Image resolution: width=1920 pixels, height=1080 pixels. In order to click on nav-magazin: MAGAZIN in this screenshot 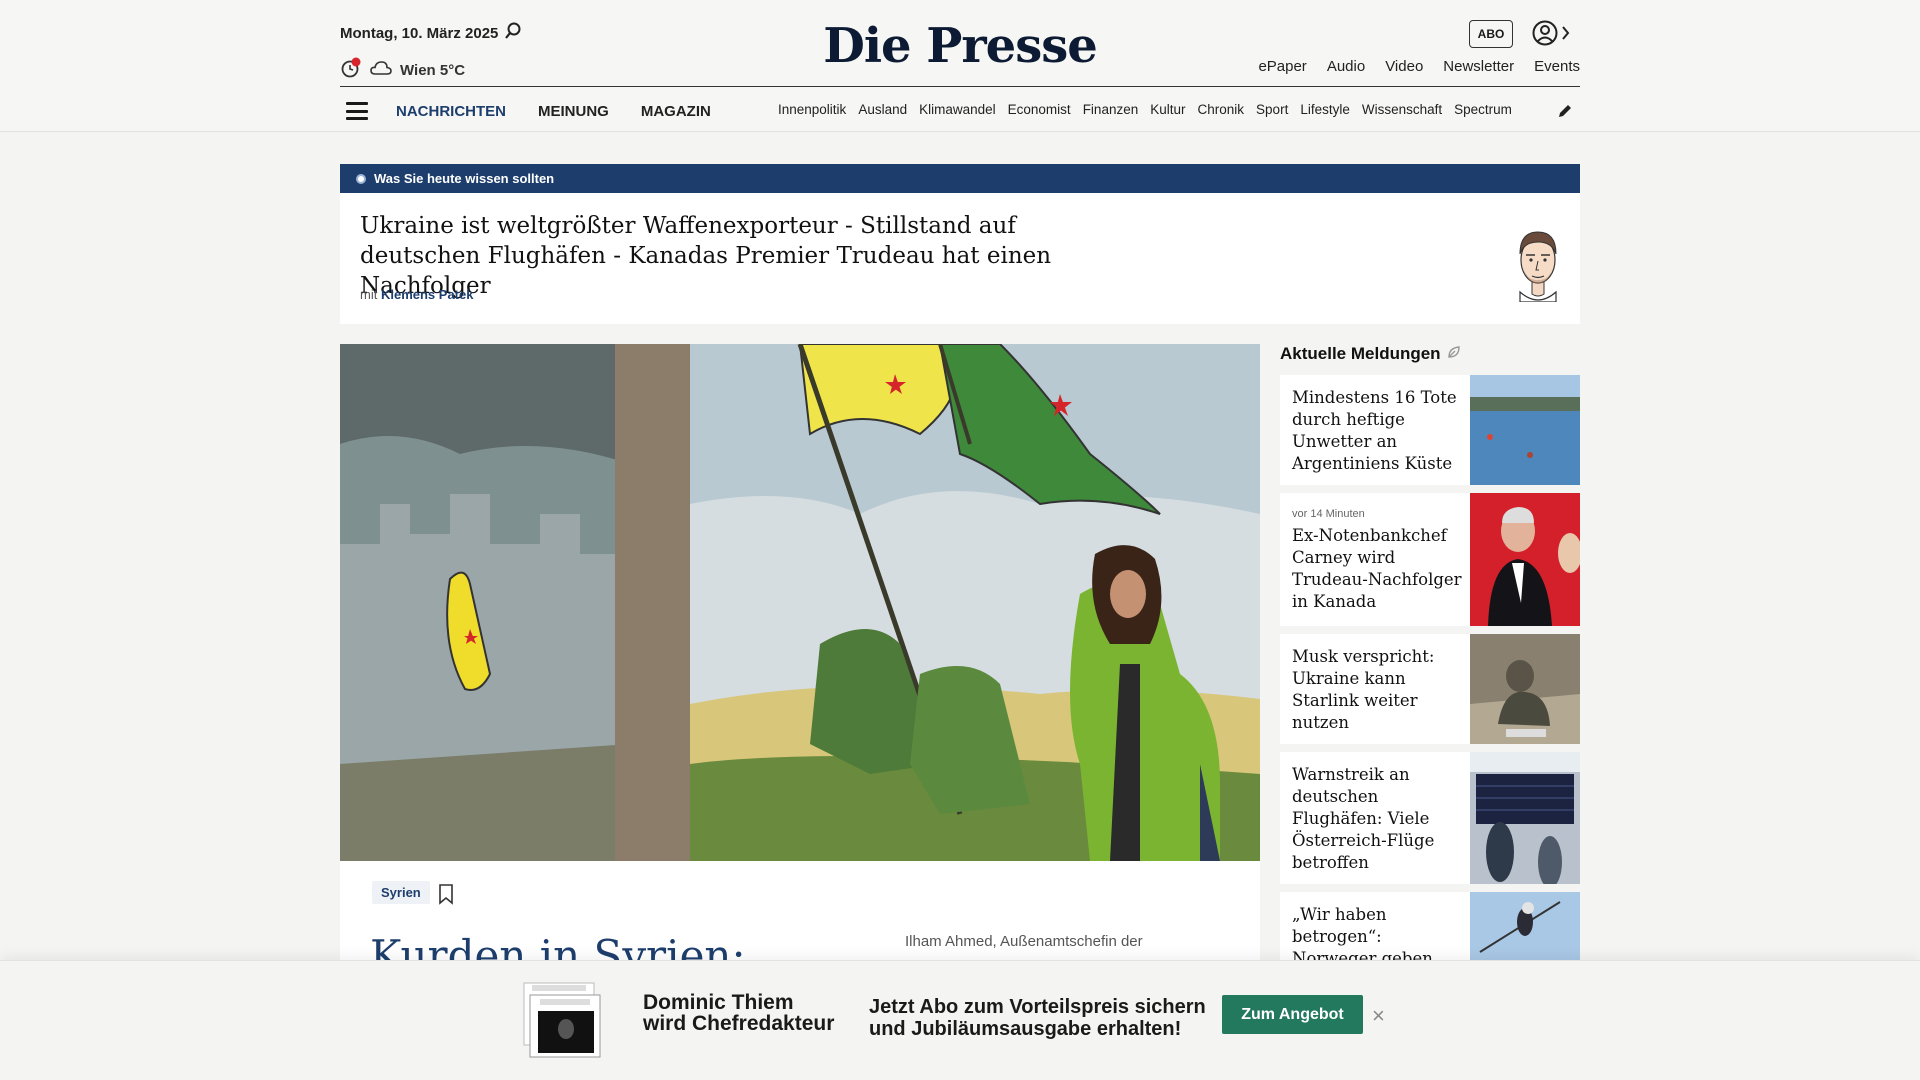, I will do `click(676, 111)`.